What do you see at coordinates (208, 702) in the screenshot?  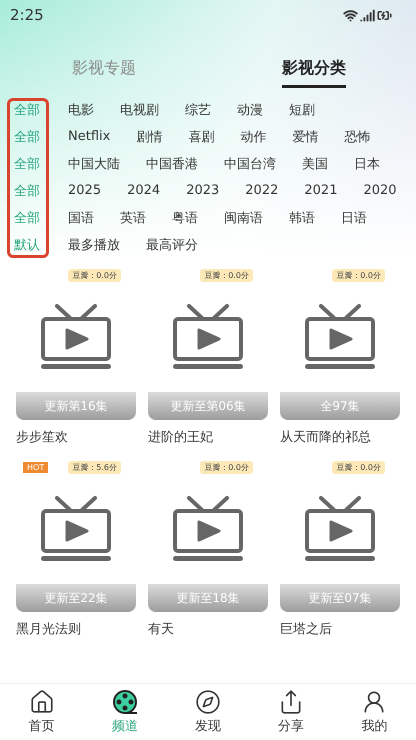 I see `compass-icon` at bounding box center [208, 702].